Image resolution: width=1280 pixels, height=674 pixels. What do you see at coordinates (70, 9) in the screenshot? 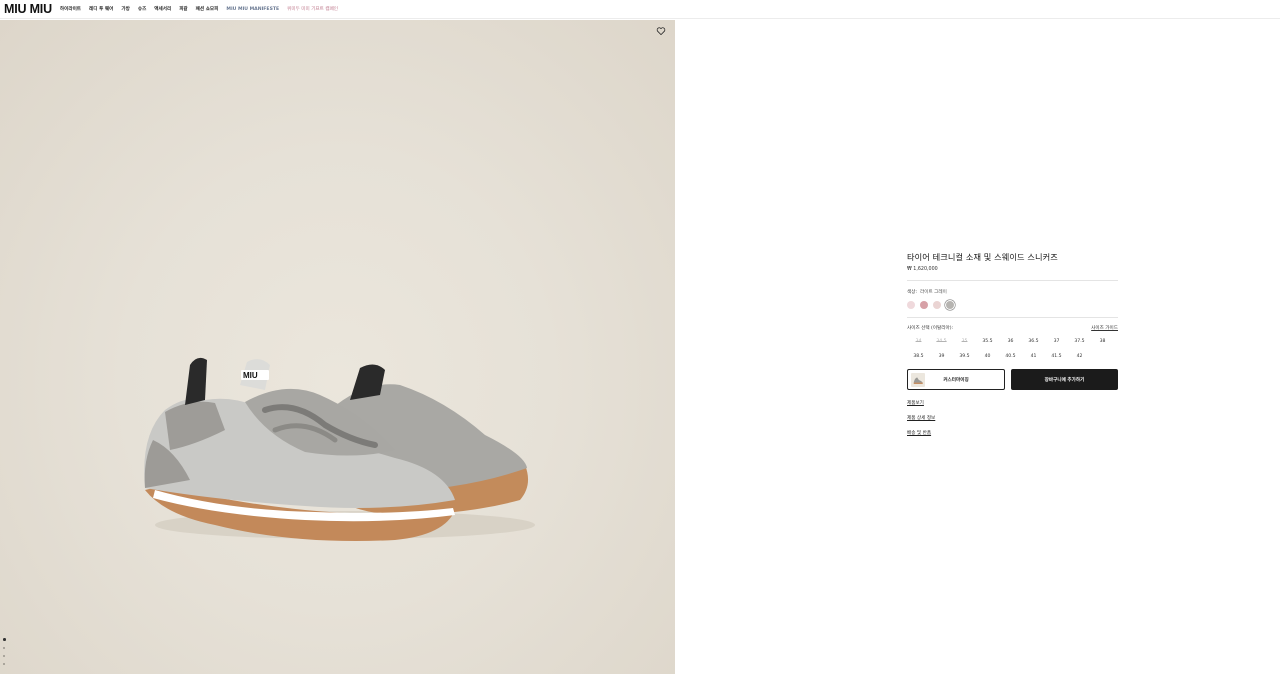
I see `nav-item-highlights: 하이라이트` at bounding box center [70, 9].